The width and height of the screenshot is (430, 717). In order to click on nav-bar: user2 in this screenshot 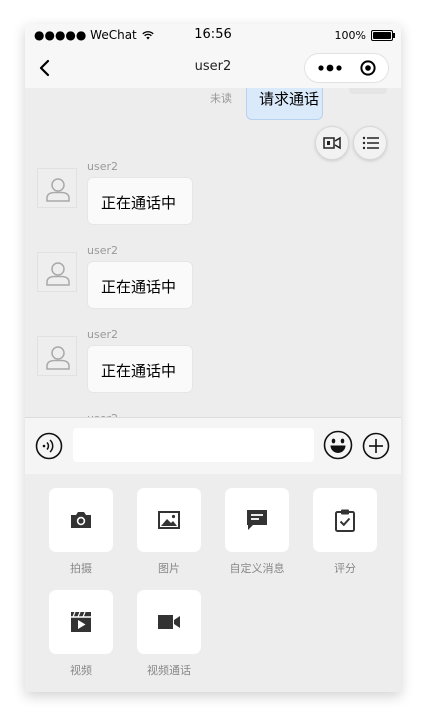, I will do `click(213, 68)`.